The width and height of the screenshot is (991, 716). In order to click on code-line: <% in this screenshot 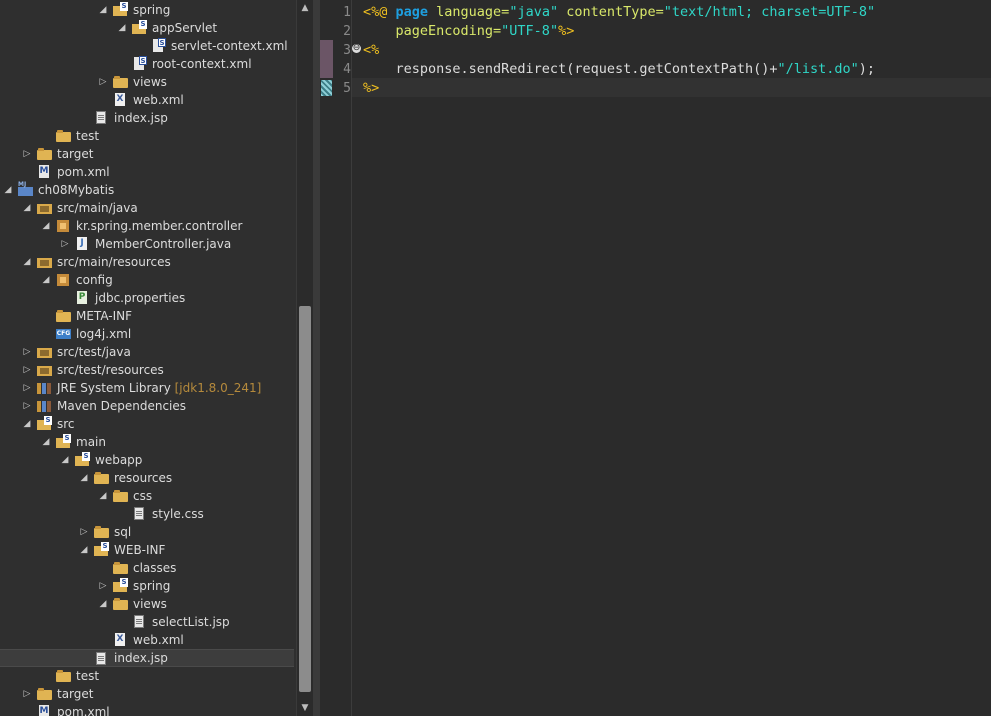, I will do `click(371, 50)`.